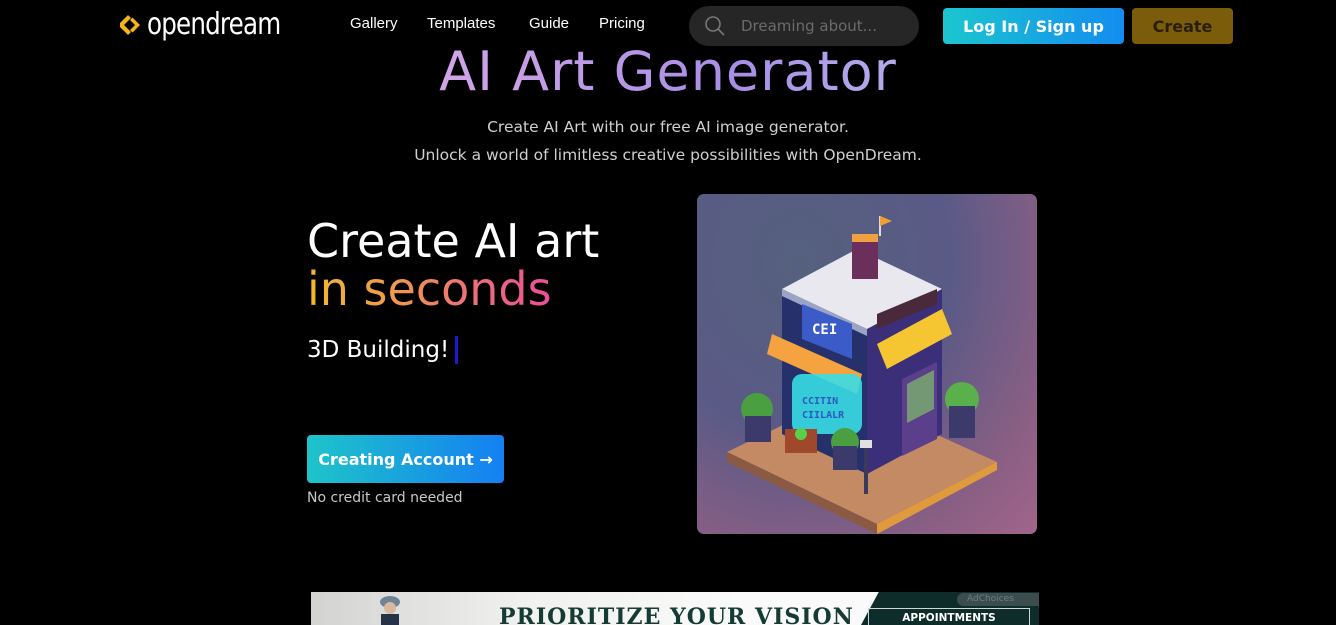 The image size is (1336, 625). Describe the element at coordinates (676, 614) in the screenshot. I see `ad-headline: PRIORITIZE YOUR VISION` at that location.